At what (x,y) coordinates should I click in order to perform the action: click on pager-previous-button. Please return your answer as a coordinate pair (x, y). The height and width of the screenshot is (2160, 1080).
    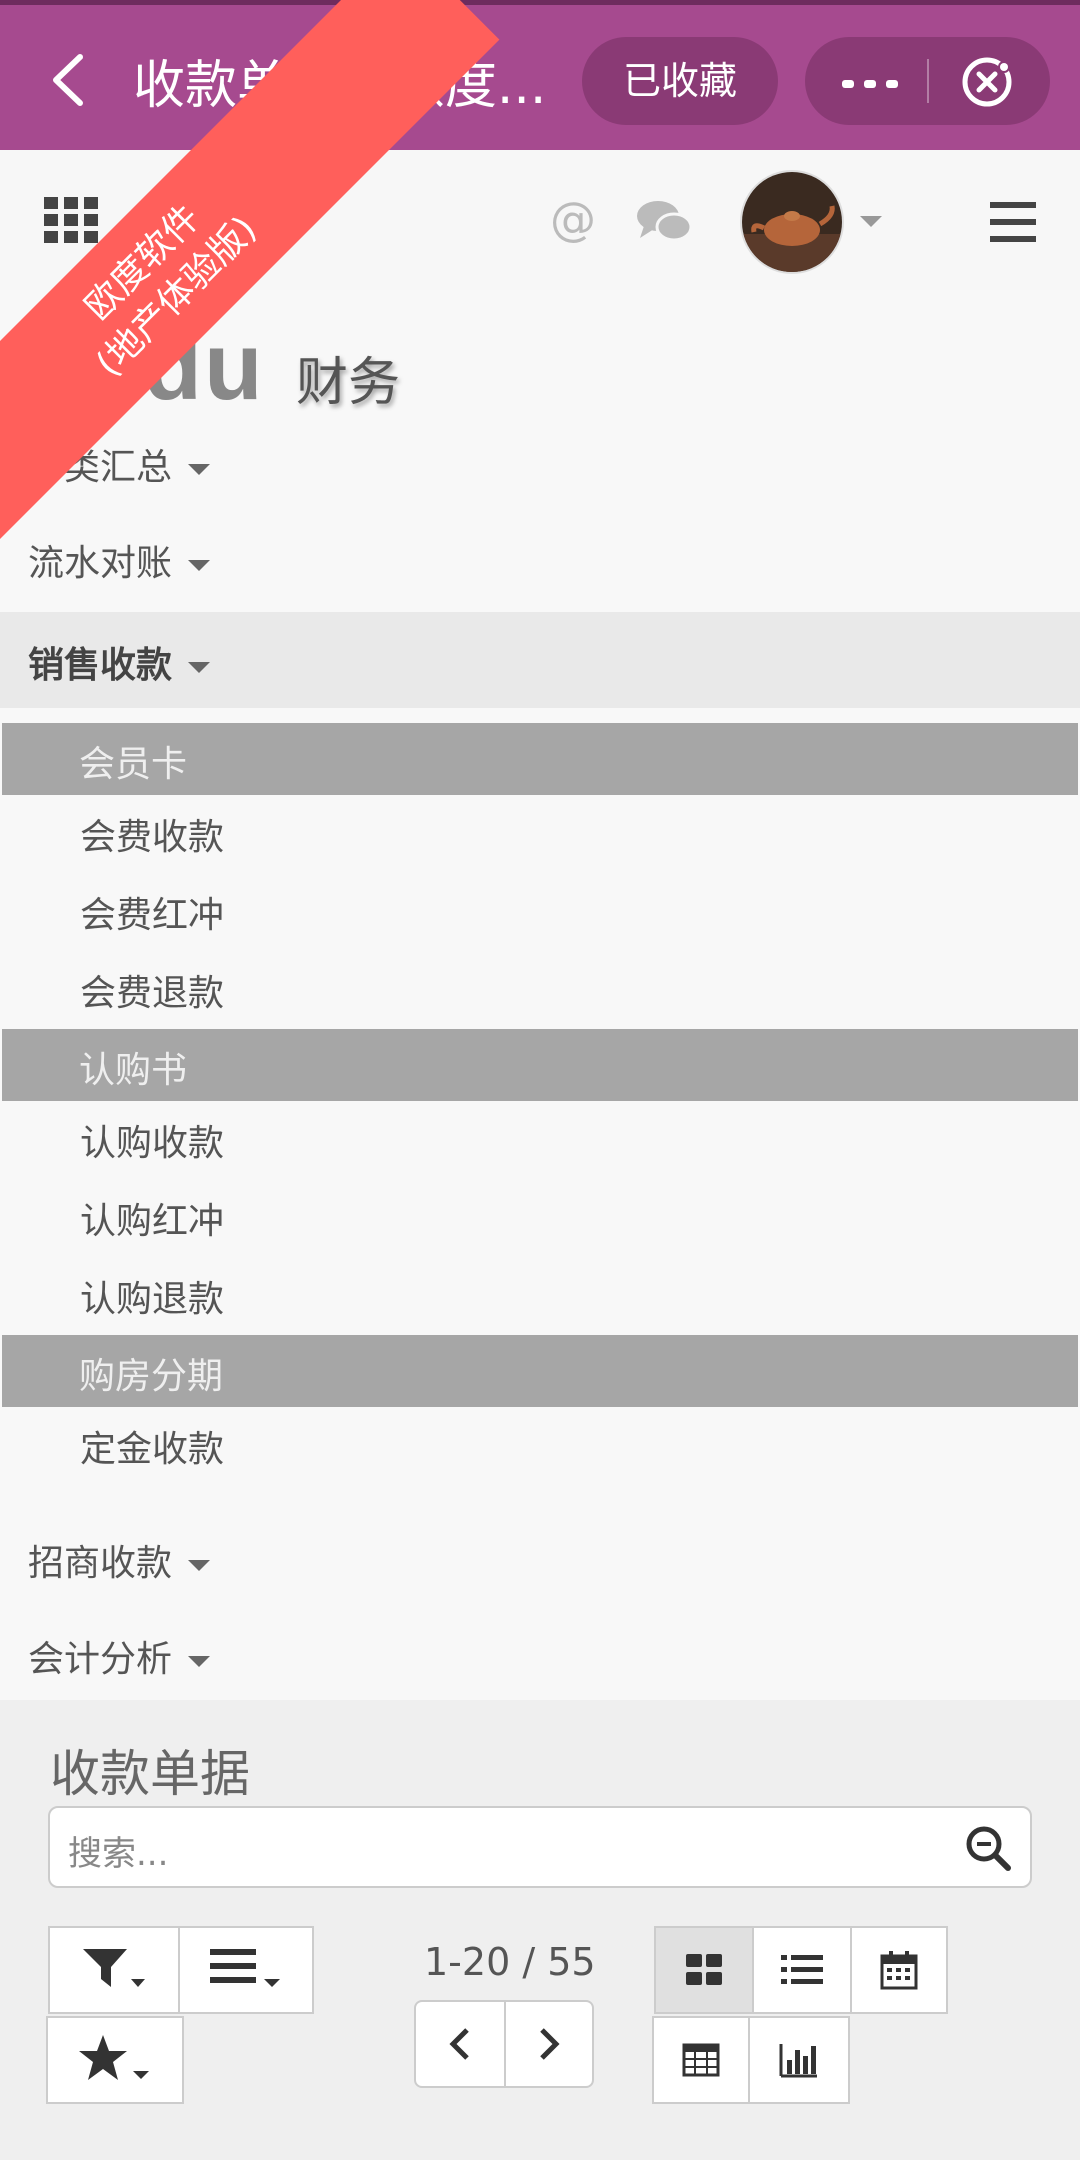
    Looking at the image, I should click on (460, 2044).